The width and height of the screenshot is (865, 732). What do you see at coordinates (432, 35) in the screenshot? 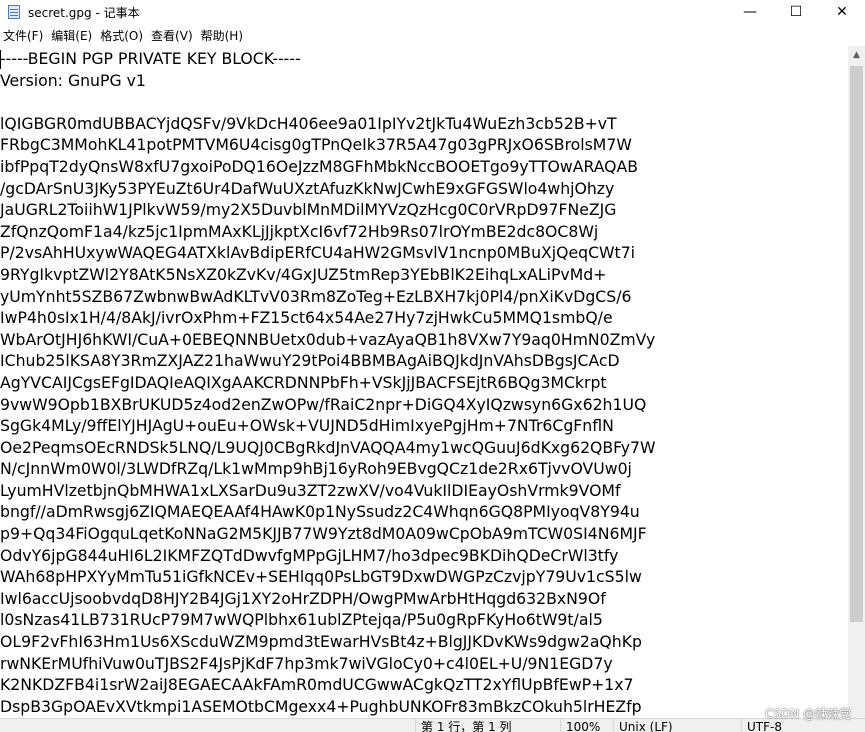
I see `menu-bar: 文件(F) 编辑(E) 格式(O) 查看(V) 帮助(H)` at bounding box center [432, 35].